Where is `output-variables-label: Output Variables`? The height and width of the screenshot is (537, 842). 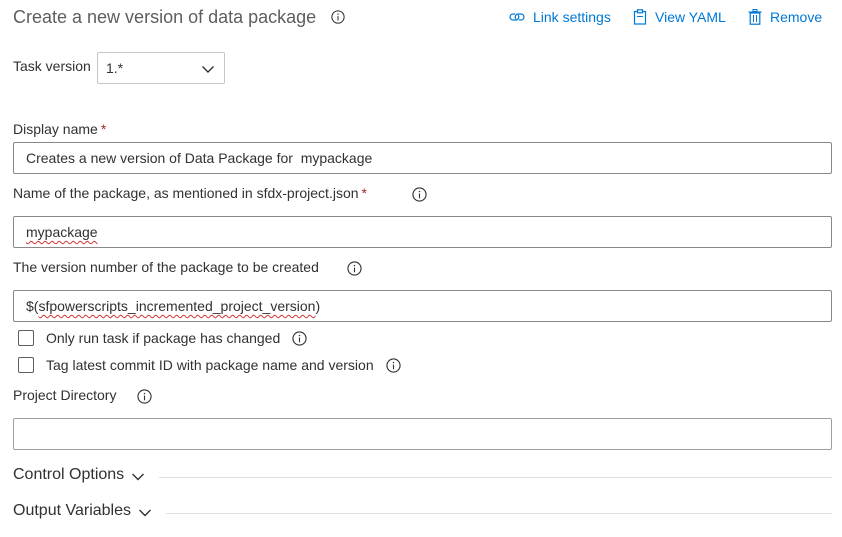
output-variables-label: Output Variables is located at coordinates (72, 510).